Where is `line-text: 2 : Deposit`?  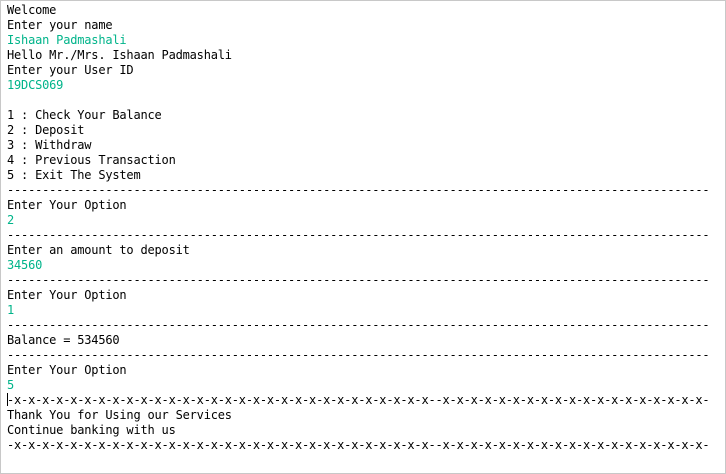
line-text: 2 : Deposit is located at coordinates (46, 130).